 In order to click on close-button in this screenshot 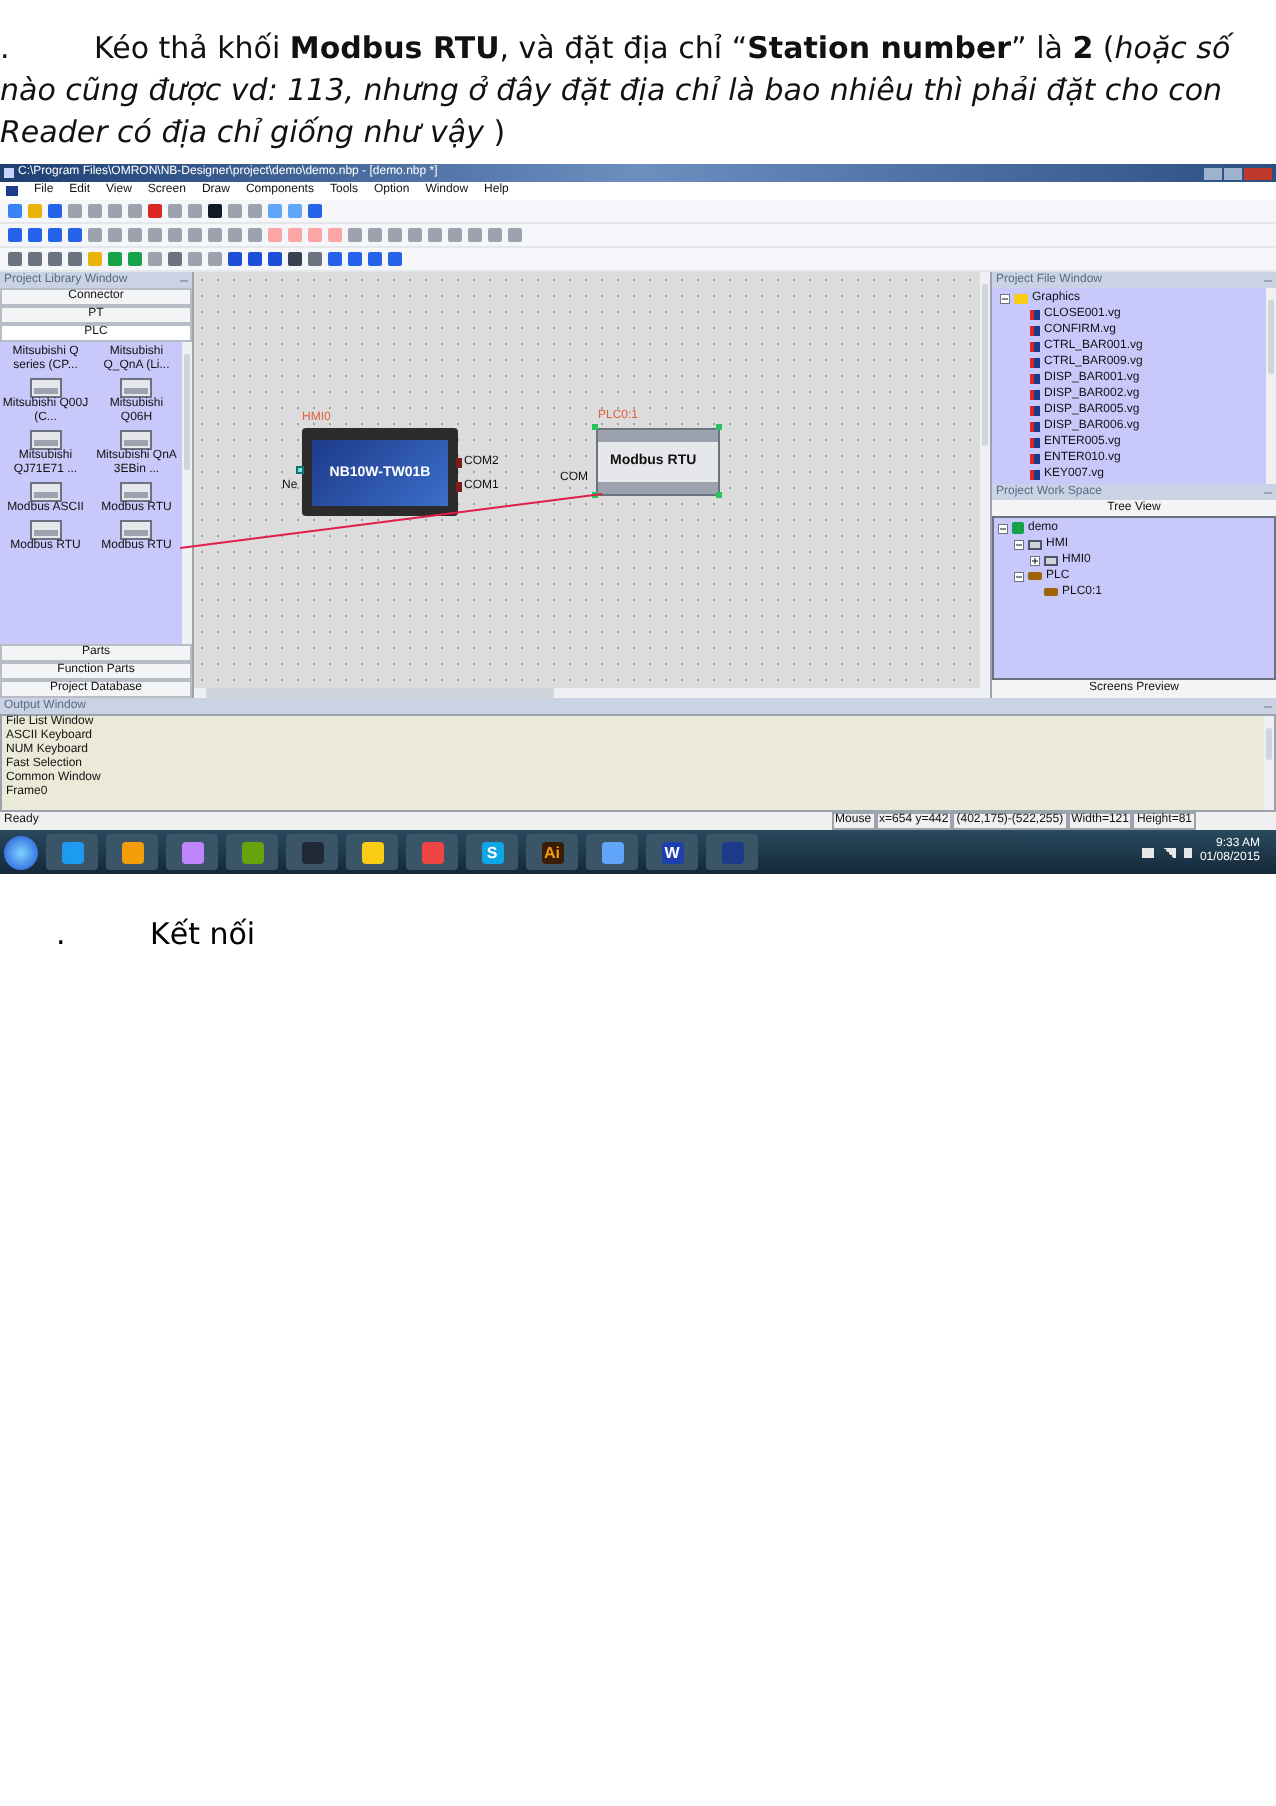, I will do `click(1258, 173)`.